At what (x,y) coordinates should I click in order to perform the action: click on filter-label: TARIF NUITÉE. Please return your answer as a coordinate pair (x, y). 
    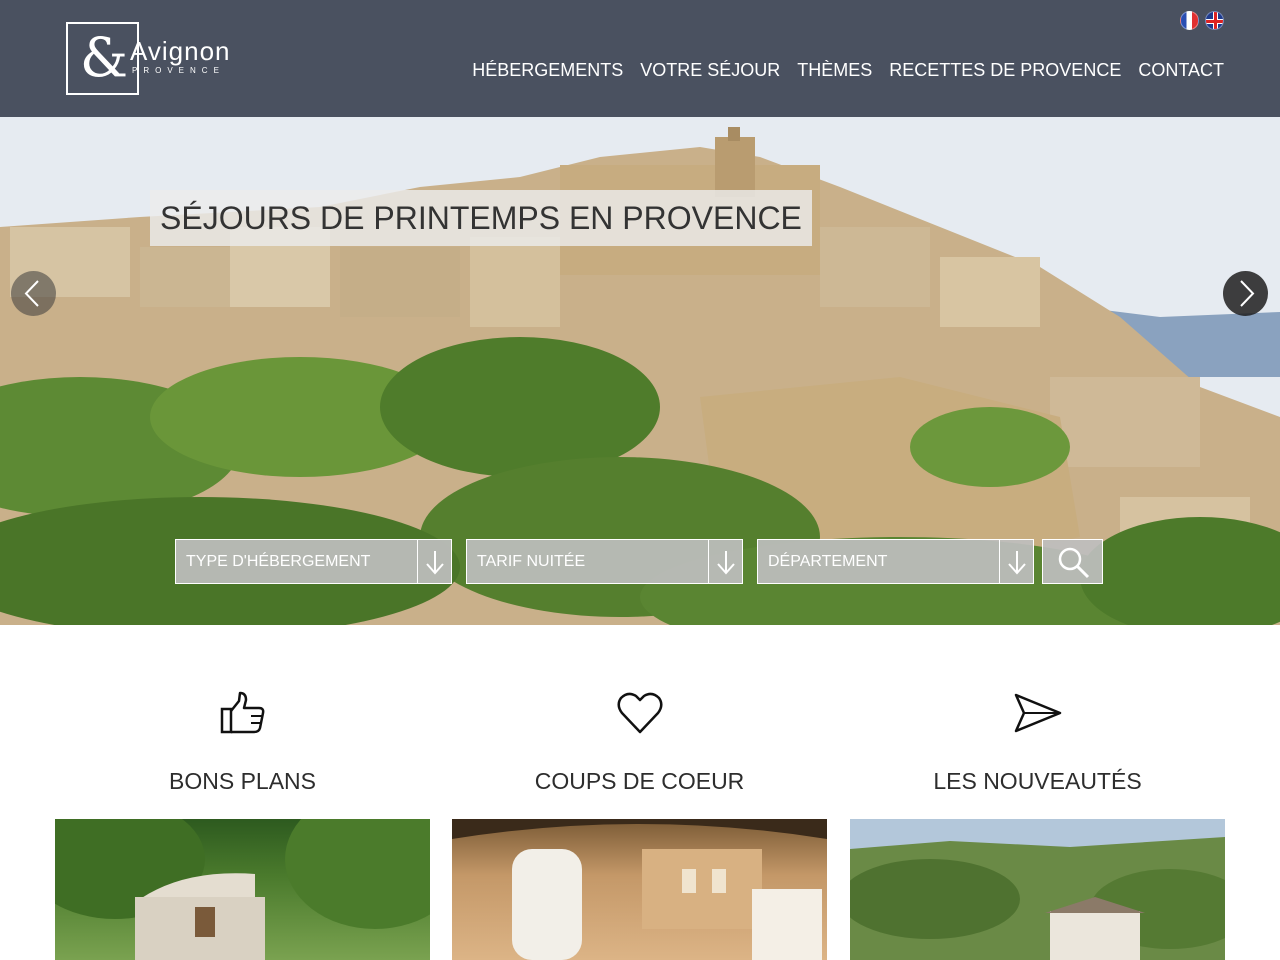
    Looking at the image, I should click on (531, 561).